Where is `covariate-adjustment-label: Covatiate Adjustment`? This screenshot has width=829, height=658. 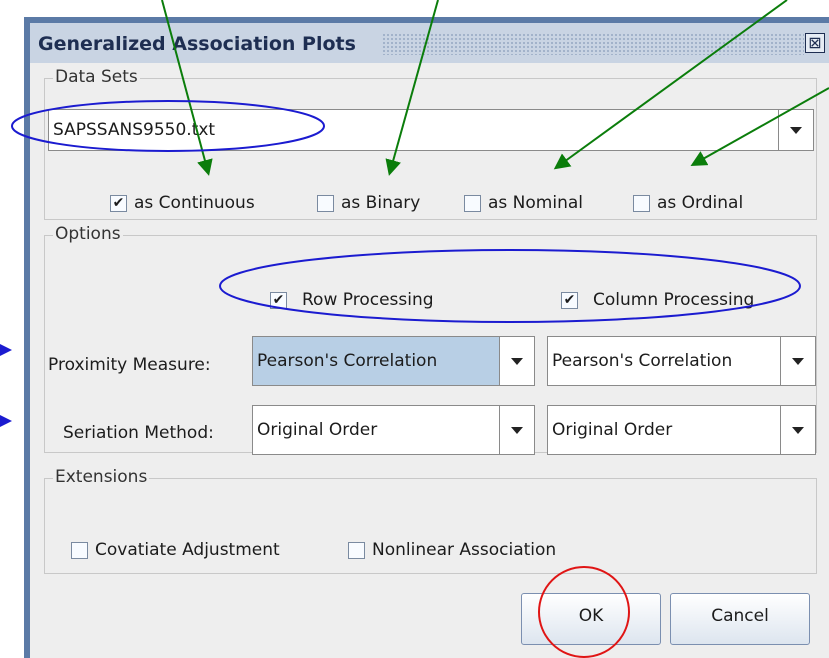 covariate-adjustment-label: Covatiate Adjustment is located at coordinates (187, 550).